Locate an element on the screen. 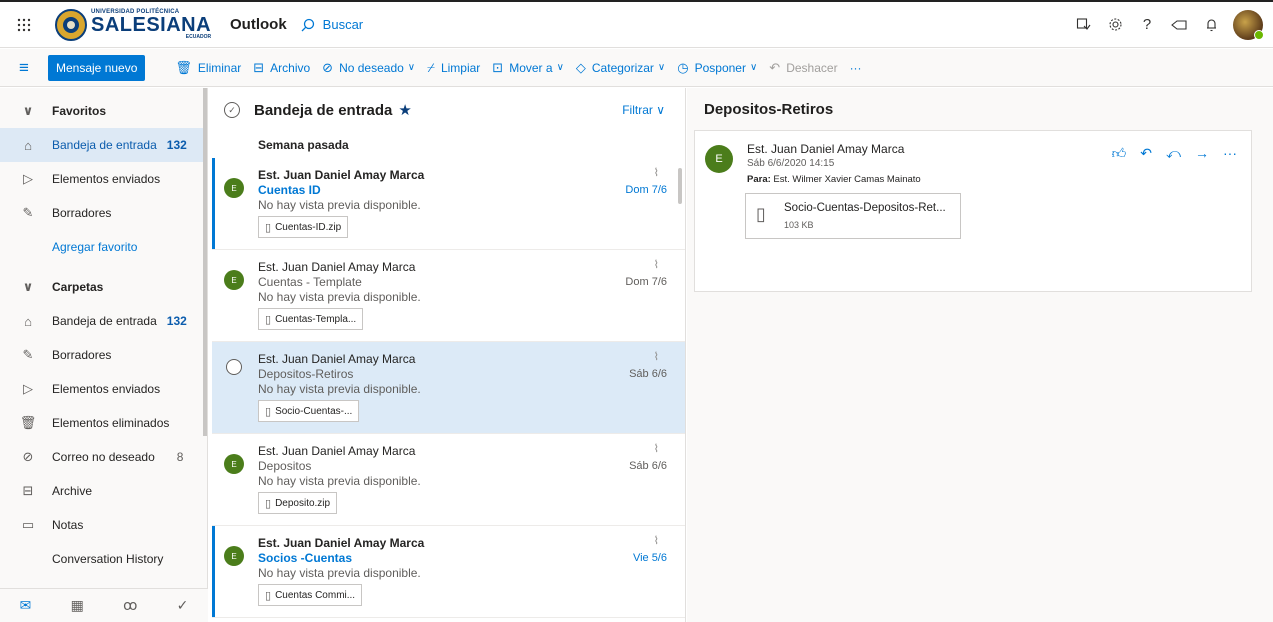  more-actions-button: ··· is located at coordinates (856, 68).